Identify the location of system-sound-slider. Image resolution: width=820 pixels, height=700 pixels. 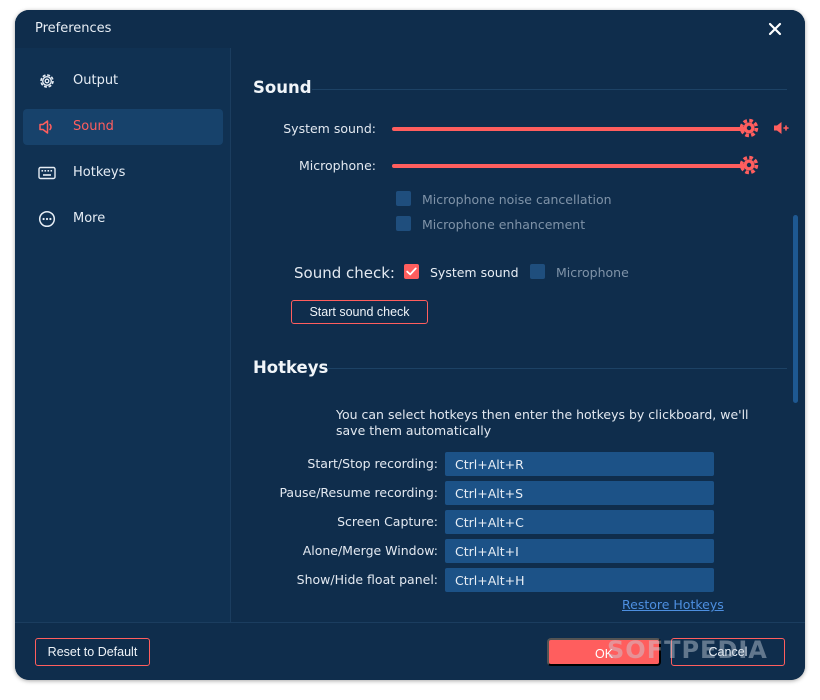
(569, 129).